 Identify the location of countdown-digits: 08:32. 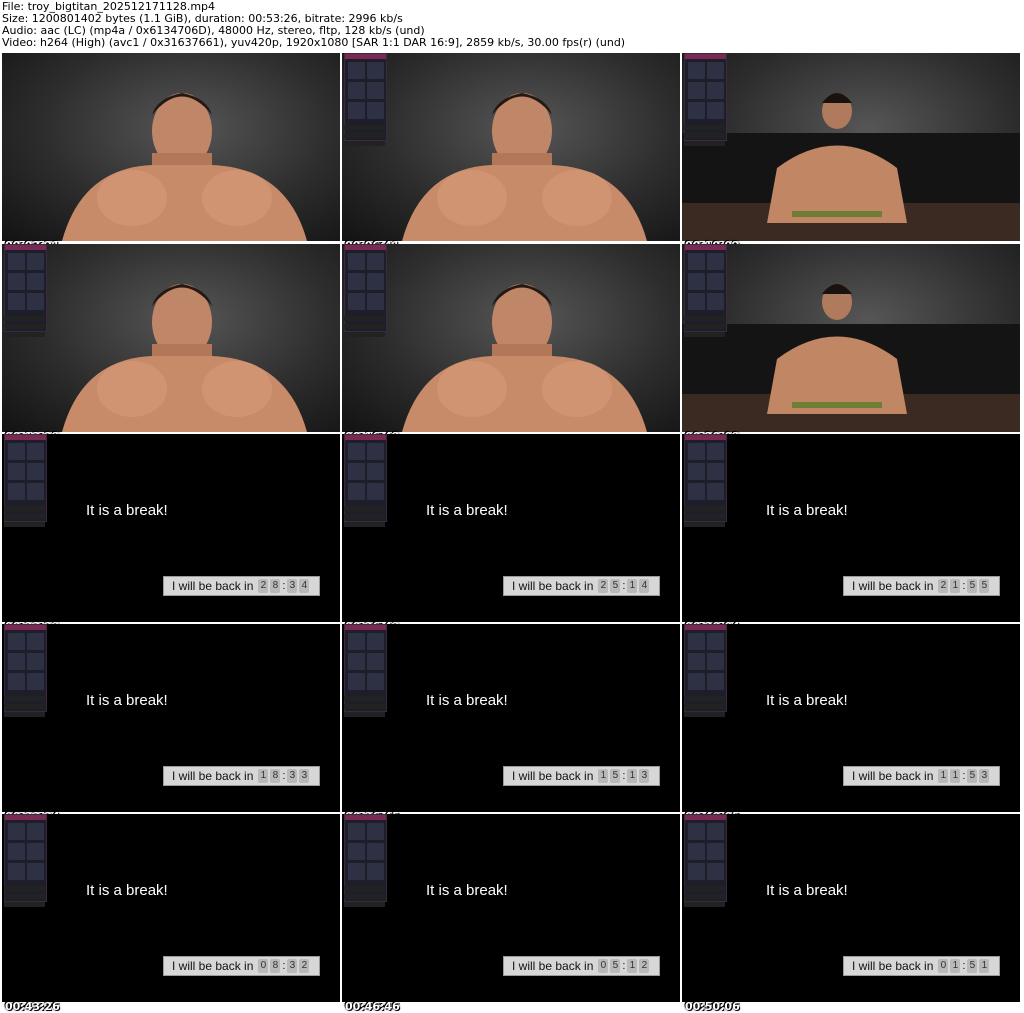
(283, 966).